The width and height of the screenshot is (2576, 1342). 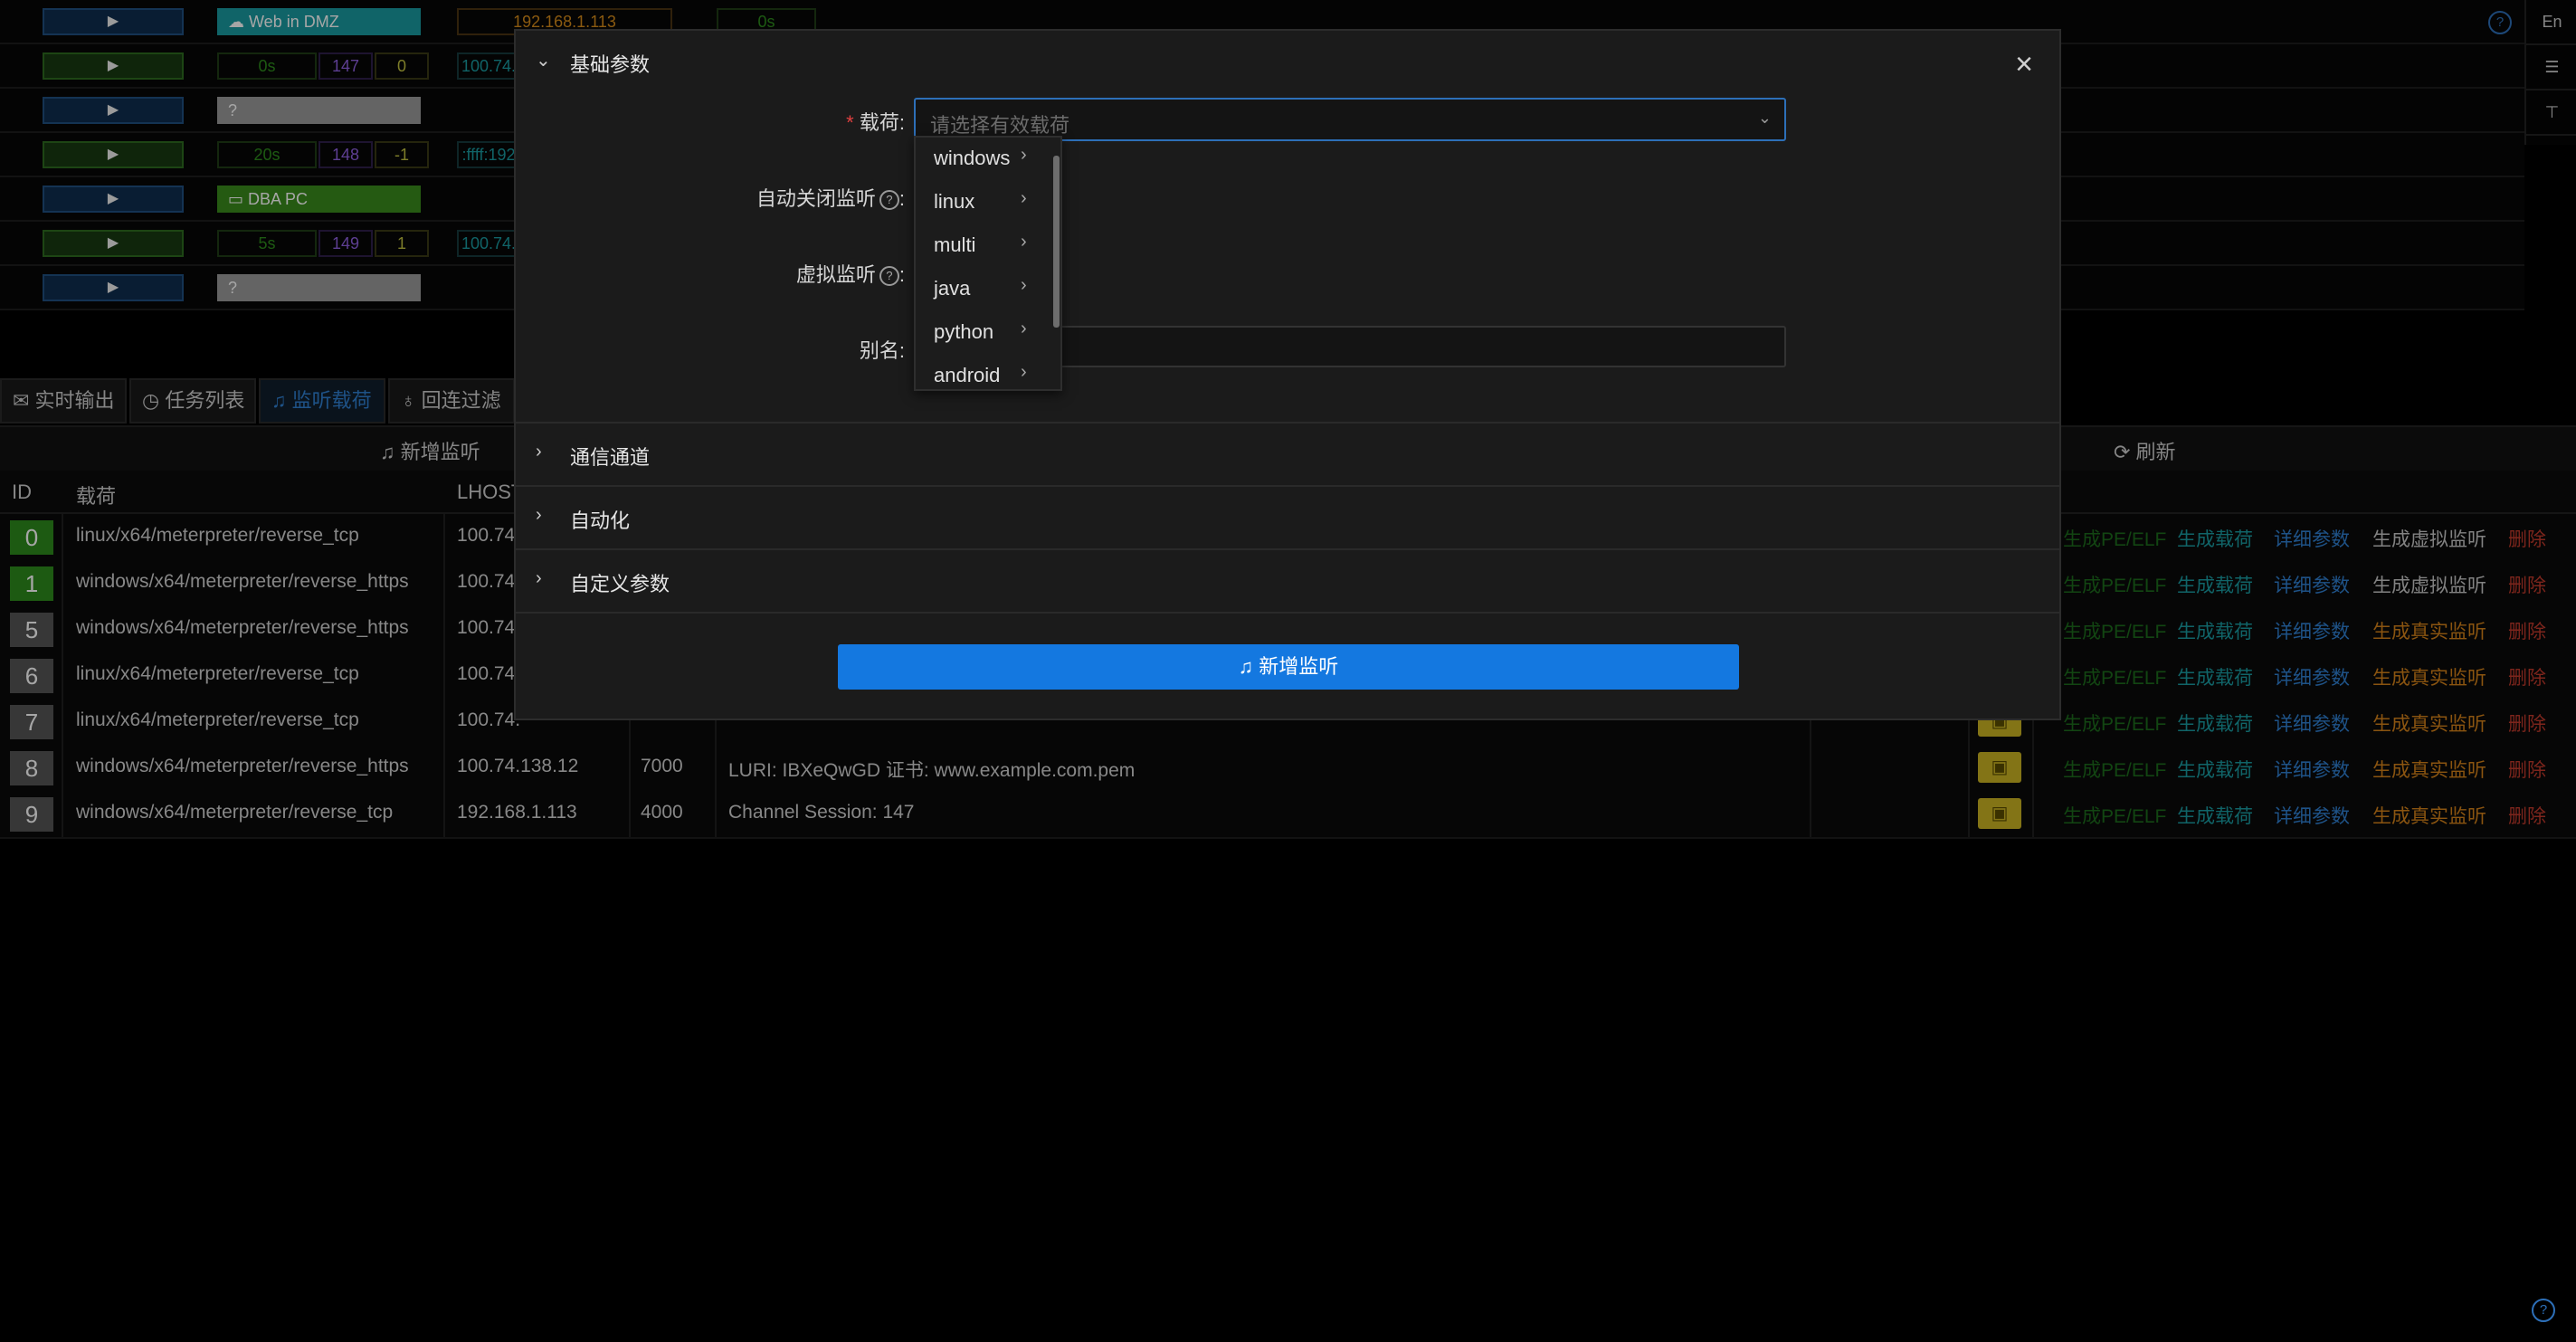 What do you see at coordinates (984, 289) in the screenshot?
I see `dropdown-item-java: java ›` at bounding box center [984, 289].